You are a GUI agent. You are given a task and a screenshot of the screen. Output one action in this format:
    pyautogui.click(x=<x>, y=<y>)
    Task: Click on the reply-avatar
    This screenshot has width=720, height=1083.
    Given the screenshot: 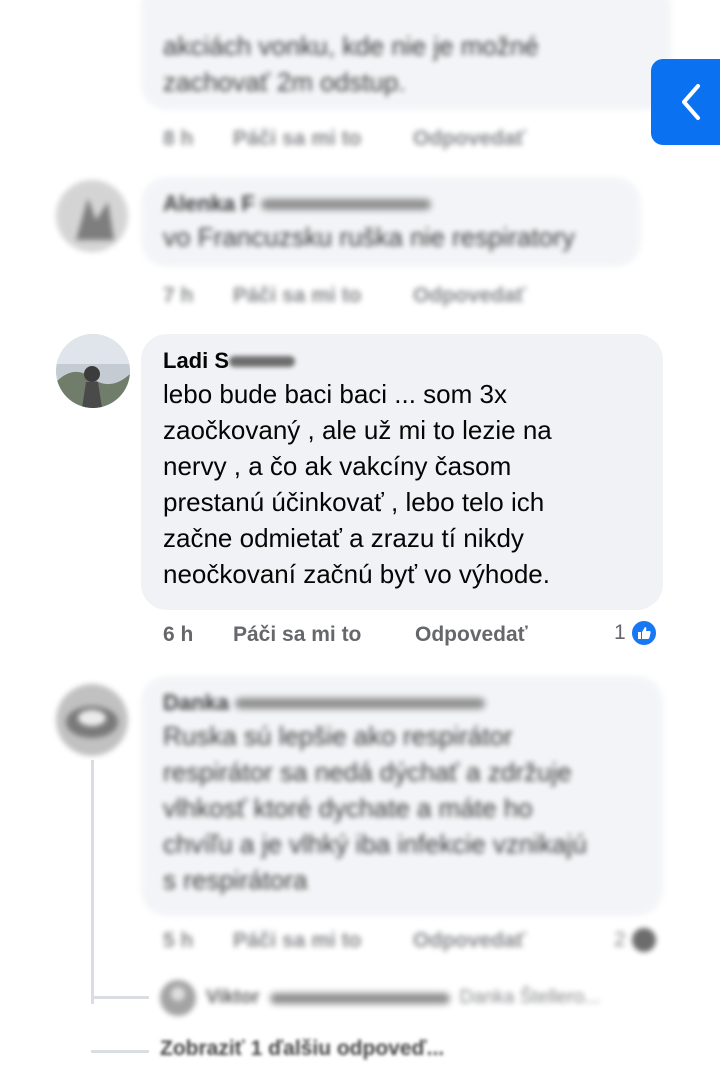 What is the action you would take?
    pyautogui.click(x=178, y=998)
    